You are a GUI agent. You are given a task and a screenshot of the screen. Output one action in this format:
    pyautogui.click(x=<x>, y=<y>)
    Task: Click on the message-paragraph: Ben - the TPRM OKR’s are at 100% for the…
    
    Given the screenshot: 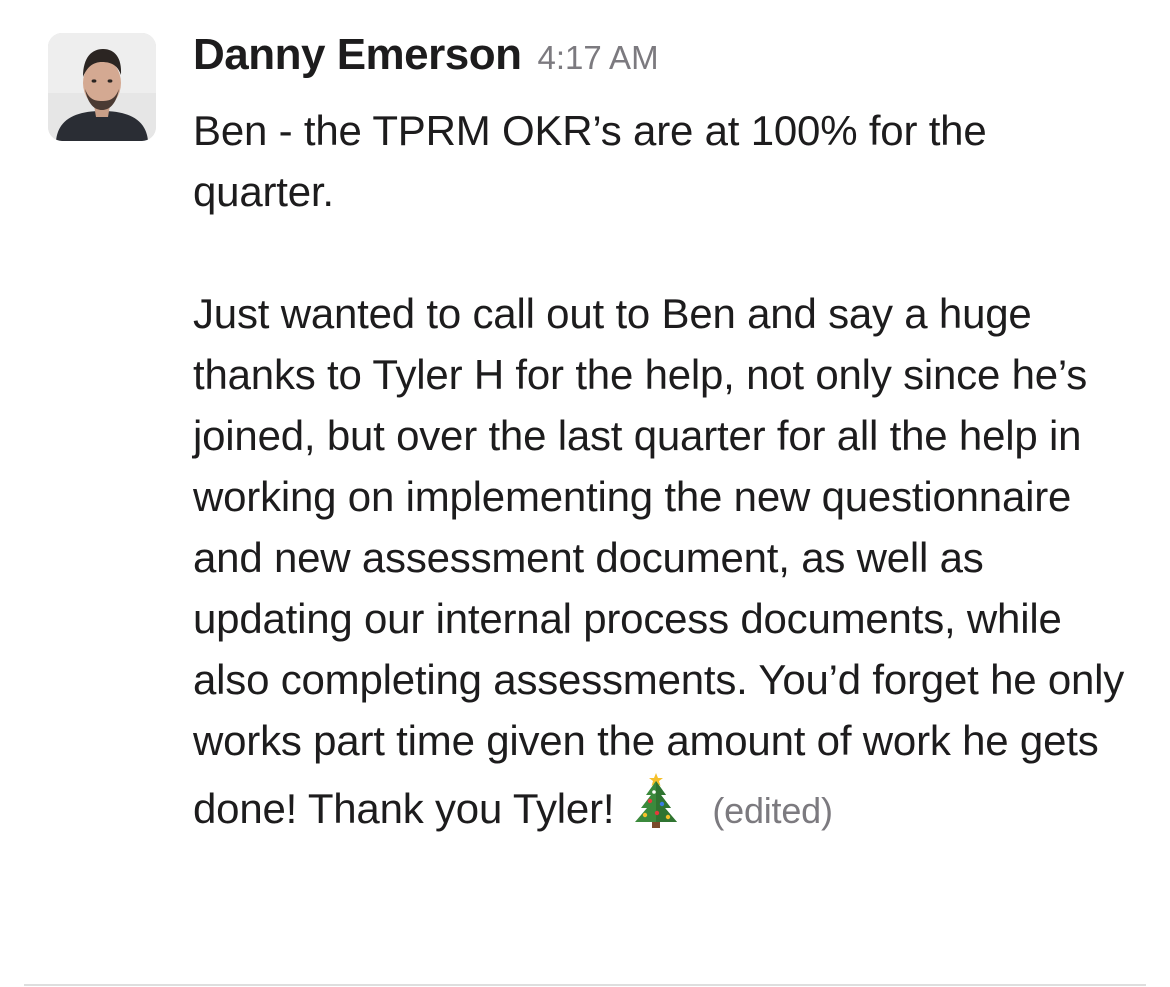 What is the action you would take?
    pyautogui.click(x=590, y=161)
    